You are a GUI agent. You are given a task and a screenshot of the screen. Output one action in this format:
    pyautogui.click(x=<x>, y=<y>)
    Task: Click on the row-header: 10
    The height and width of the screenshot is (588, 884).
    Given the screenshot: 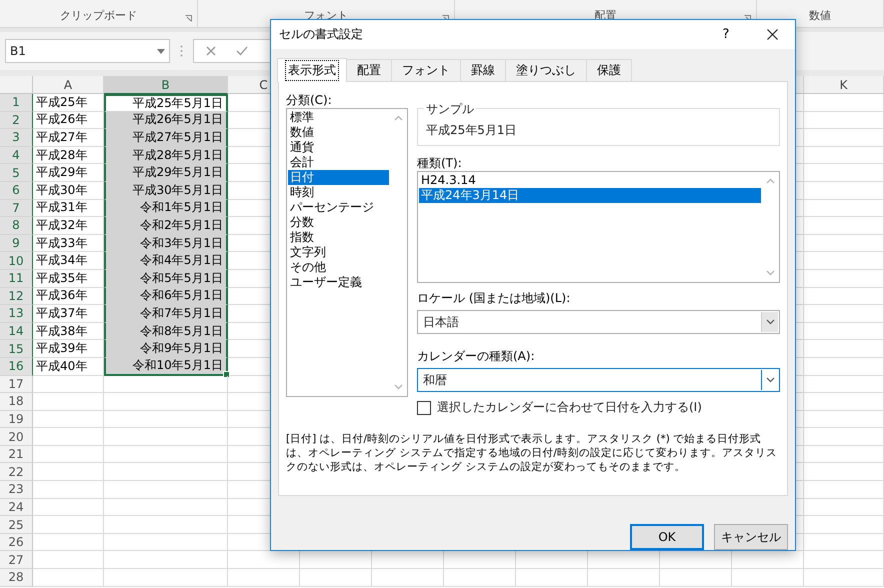 What is the action you would take?
    pyautogui.click(x=16, y=261)
    